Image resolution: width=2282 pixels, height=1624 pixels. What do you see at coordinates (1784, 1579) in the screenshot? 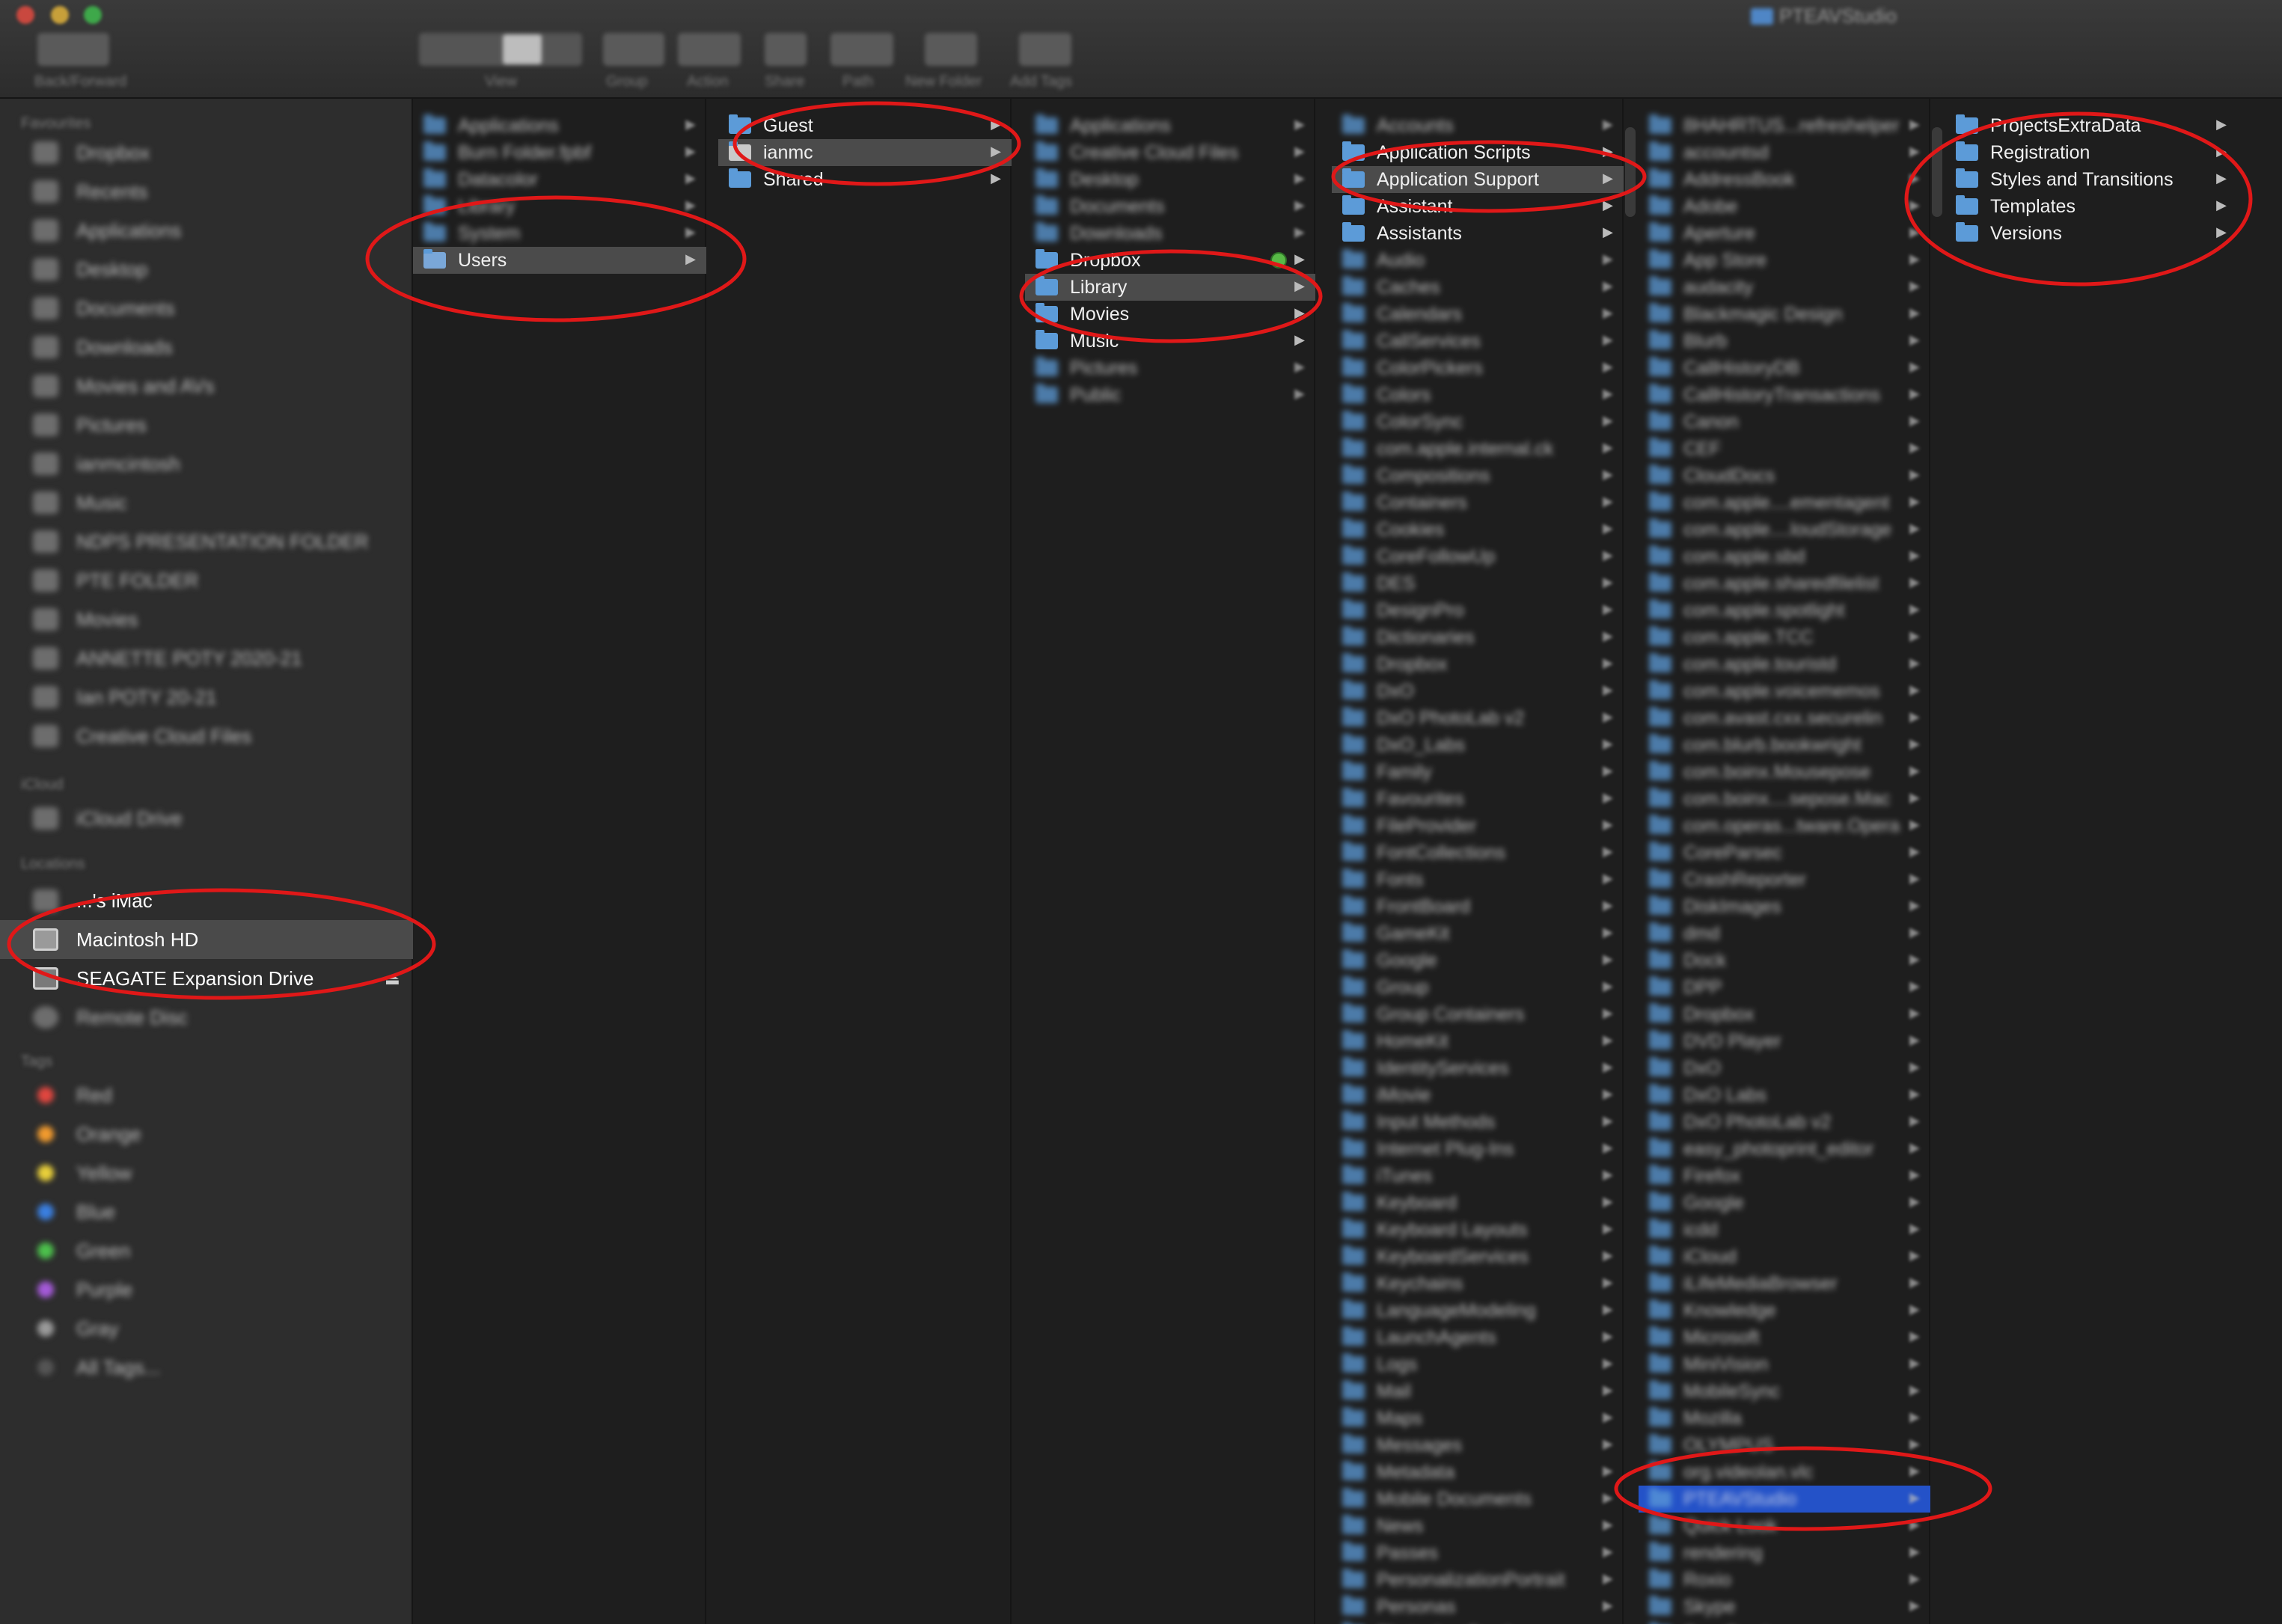
I see `list-item: Roxio ▶` at bounding box center [1784, 1579].